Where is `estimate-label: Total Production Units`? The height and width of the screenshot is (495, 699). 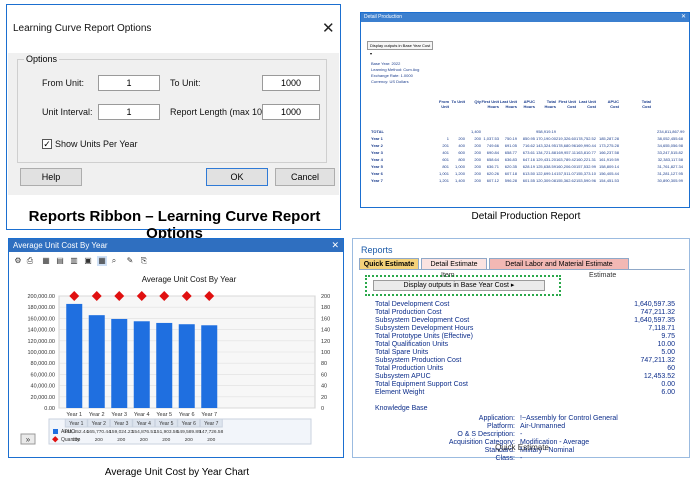
estimate-label: Total Production Units is located at coordinates (409, 368).